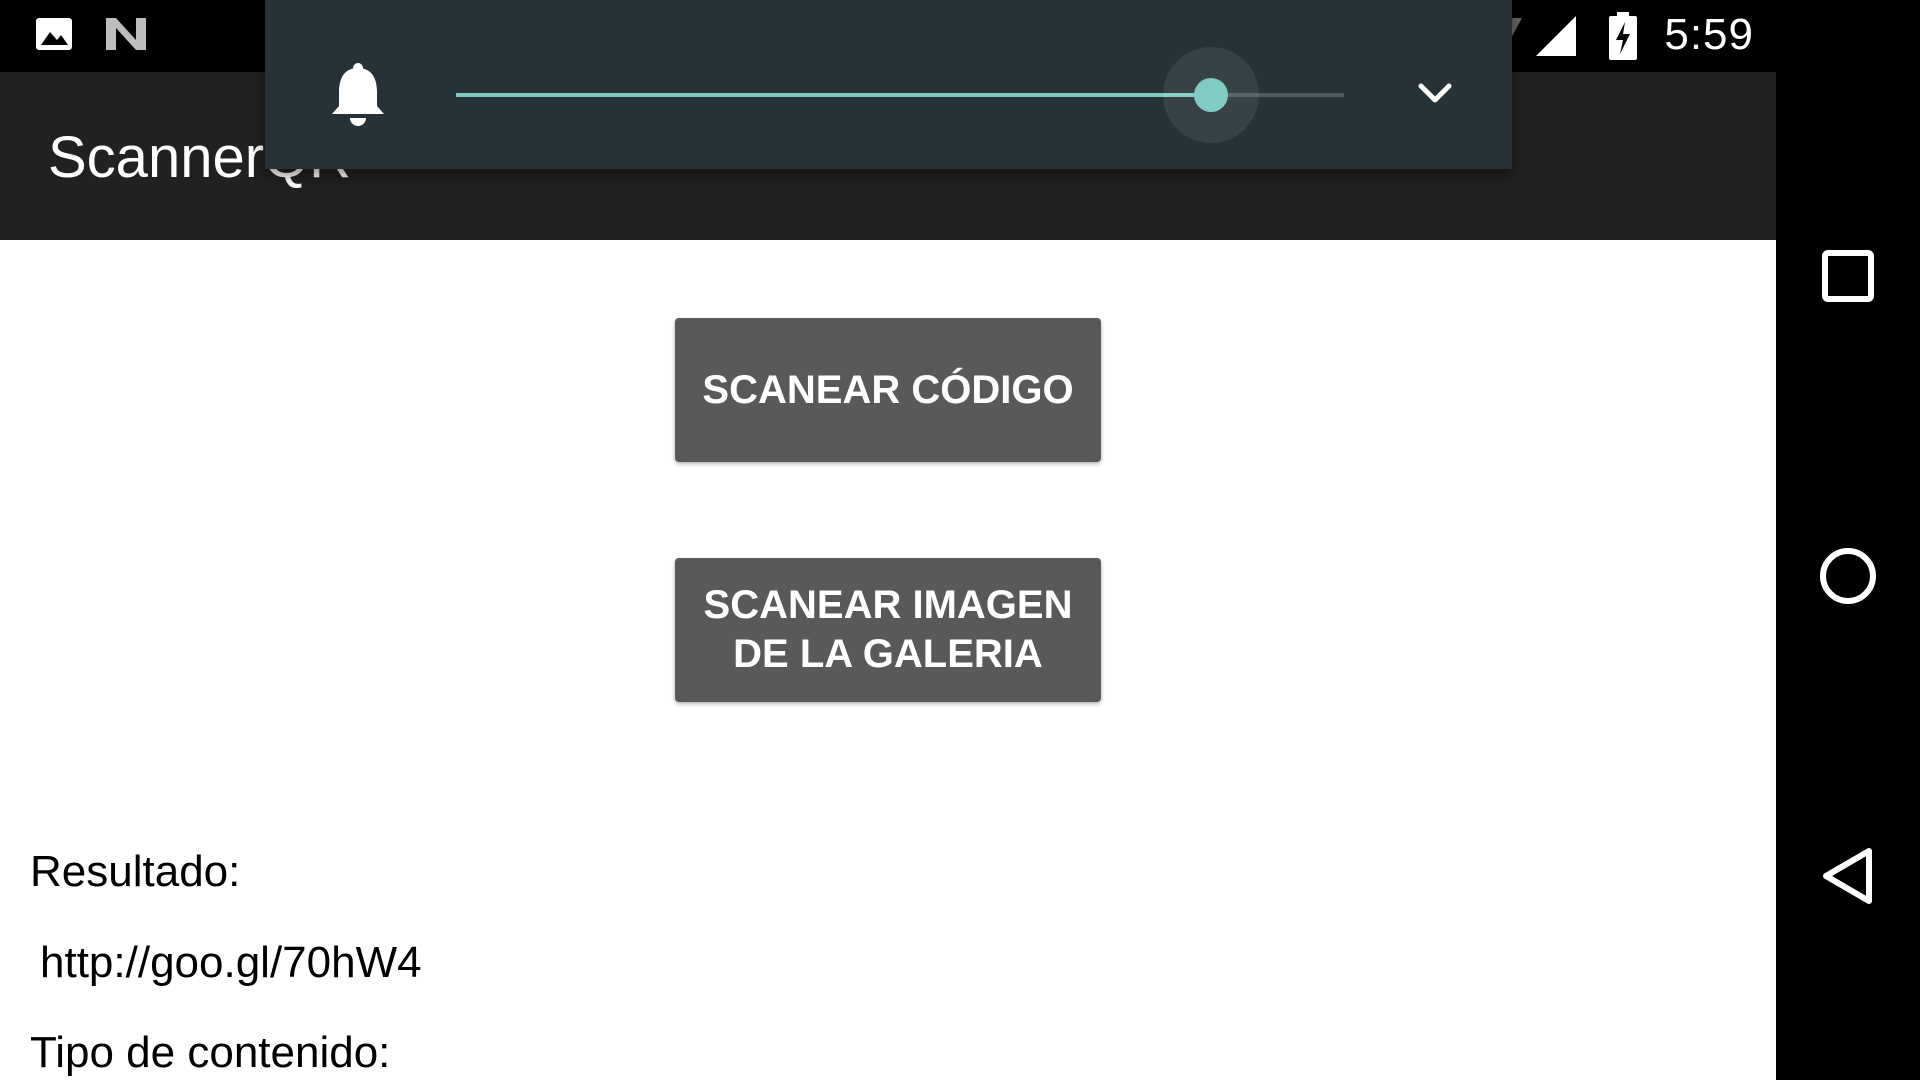  Describe the element at coordinates (1435, 96) in the screenshot. I see `chevron-down-icon` at that location.